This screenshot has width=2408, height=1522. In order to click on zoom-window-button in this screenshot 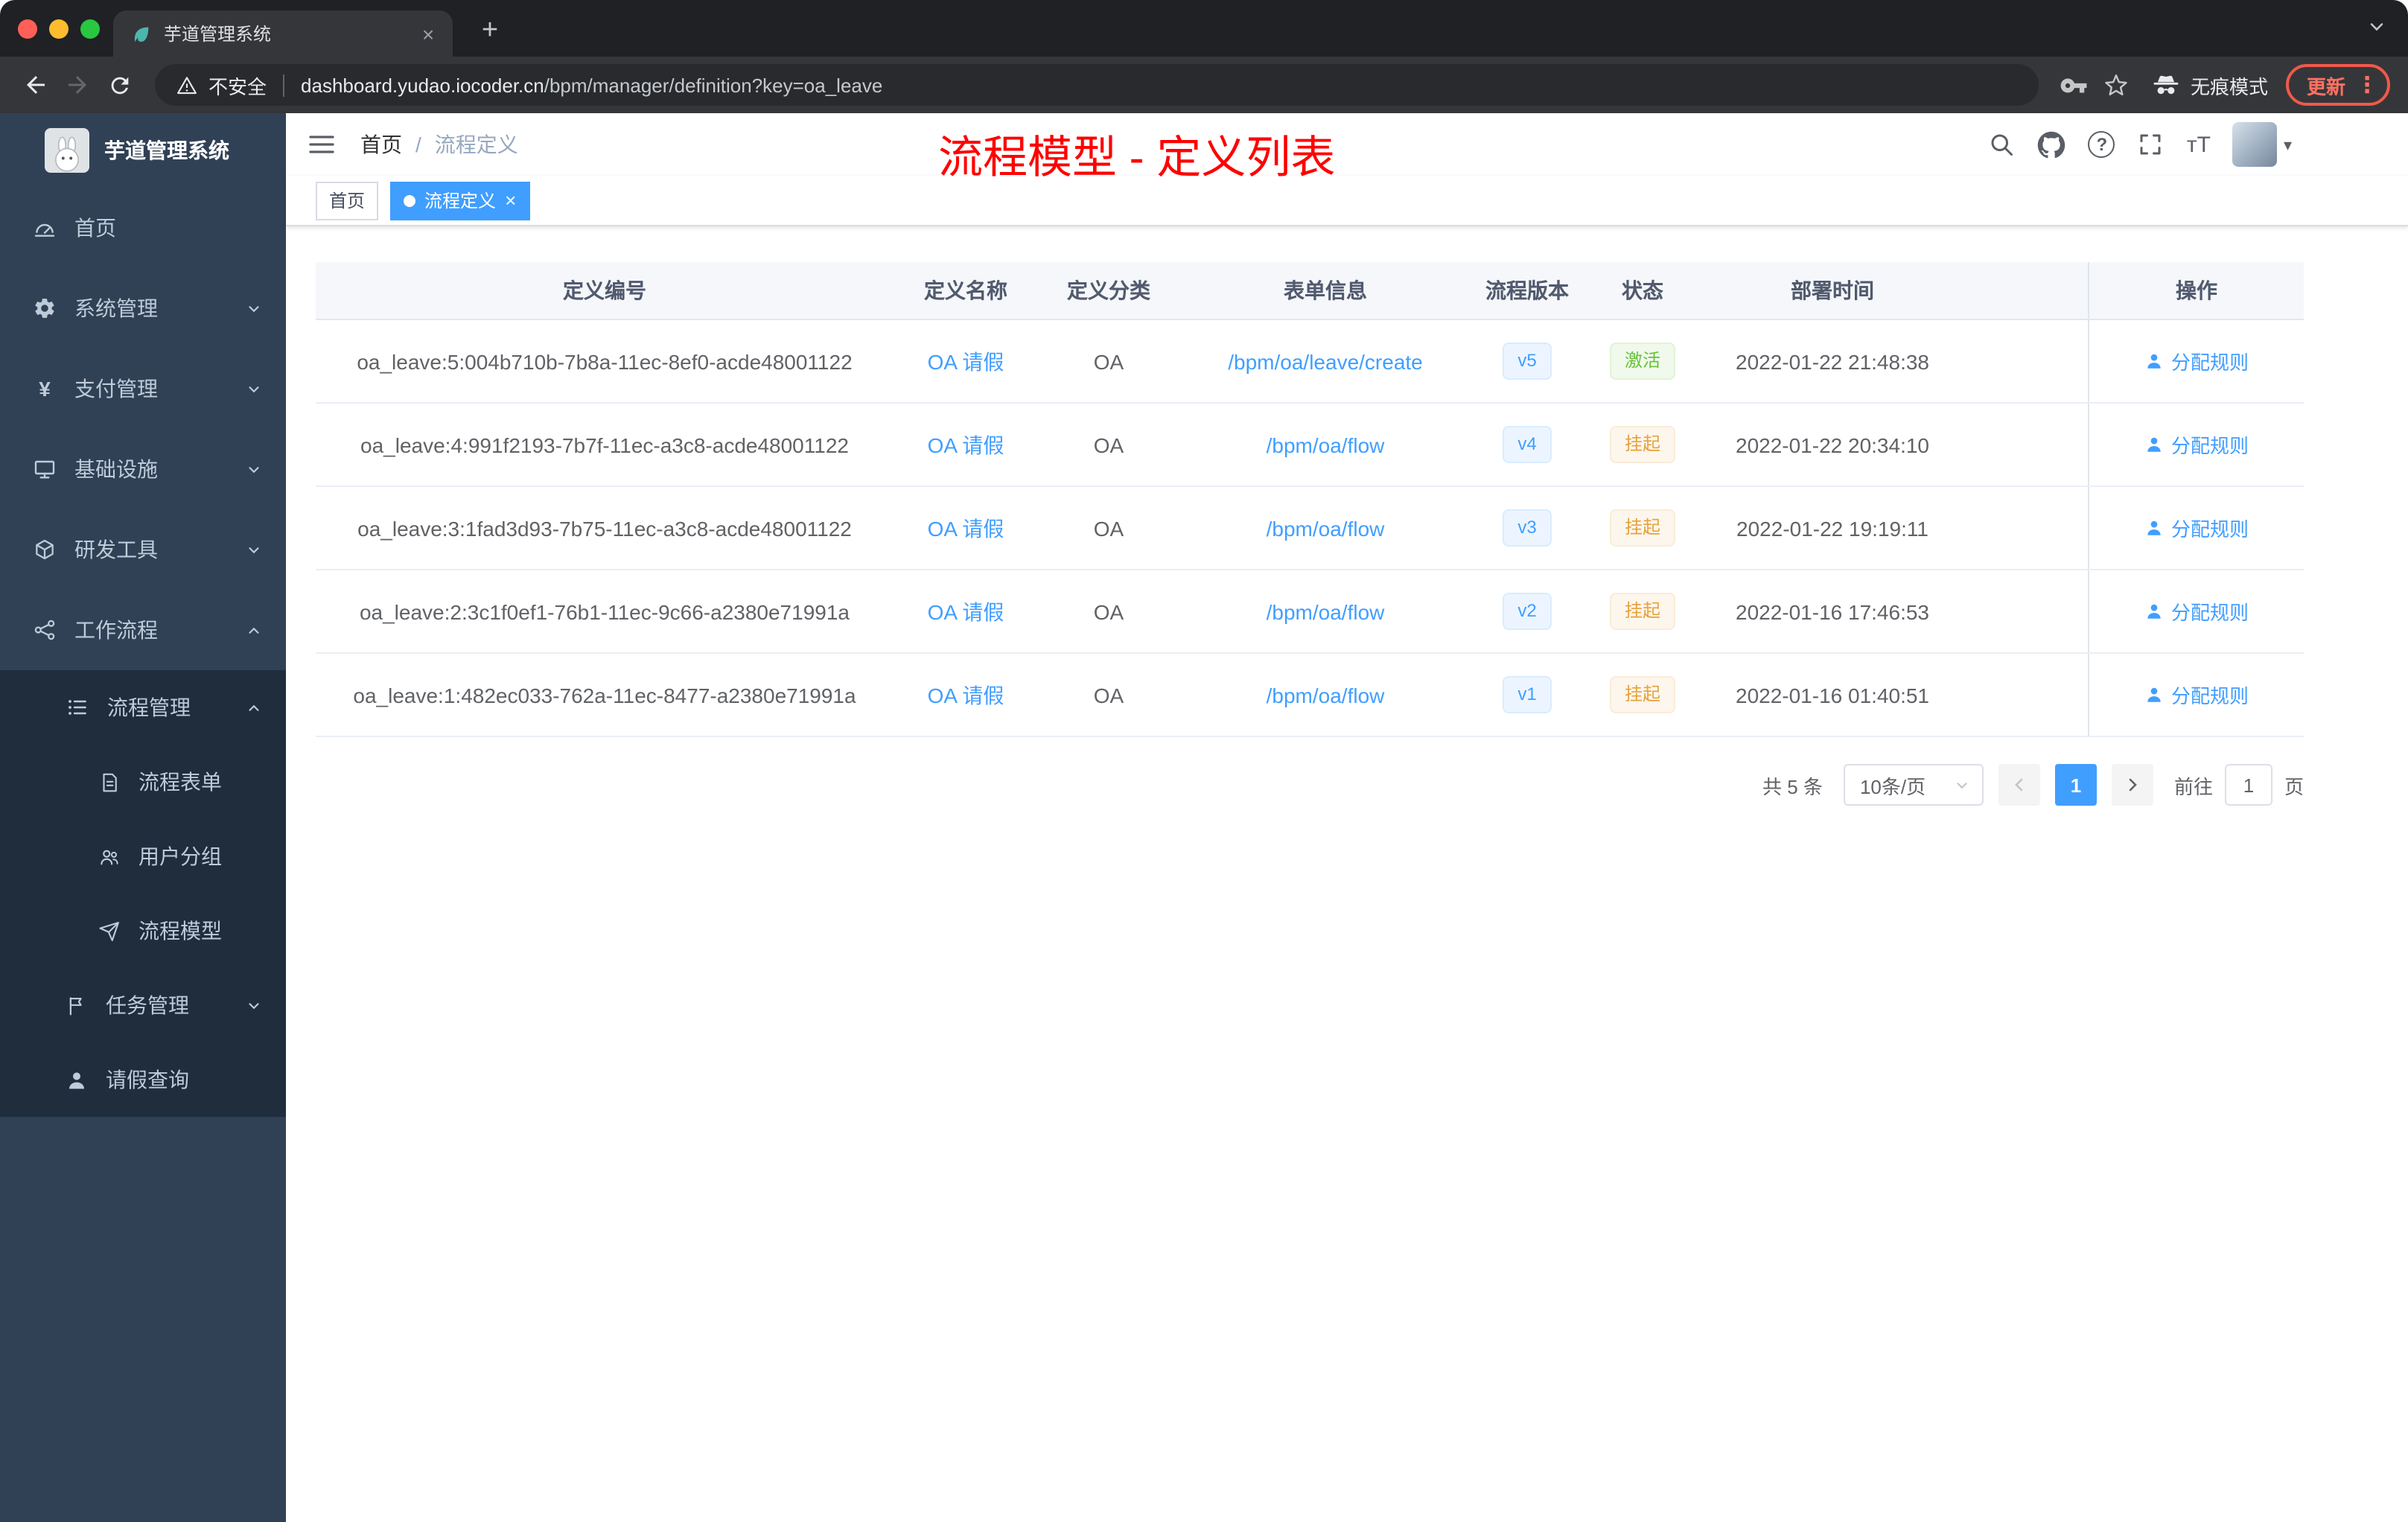, I will do `click(90, 28)`.